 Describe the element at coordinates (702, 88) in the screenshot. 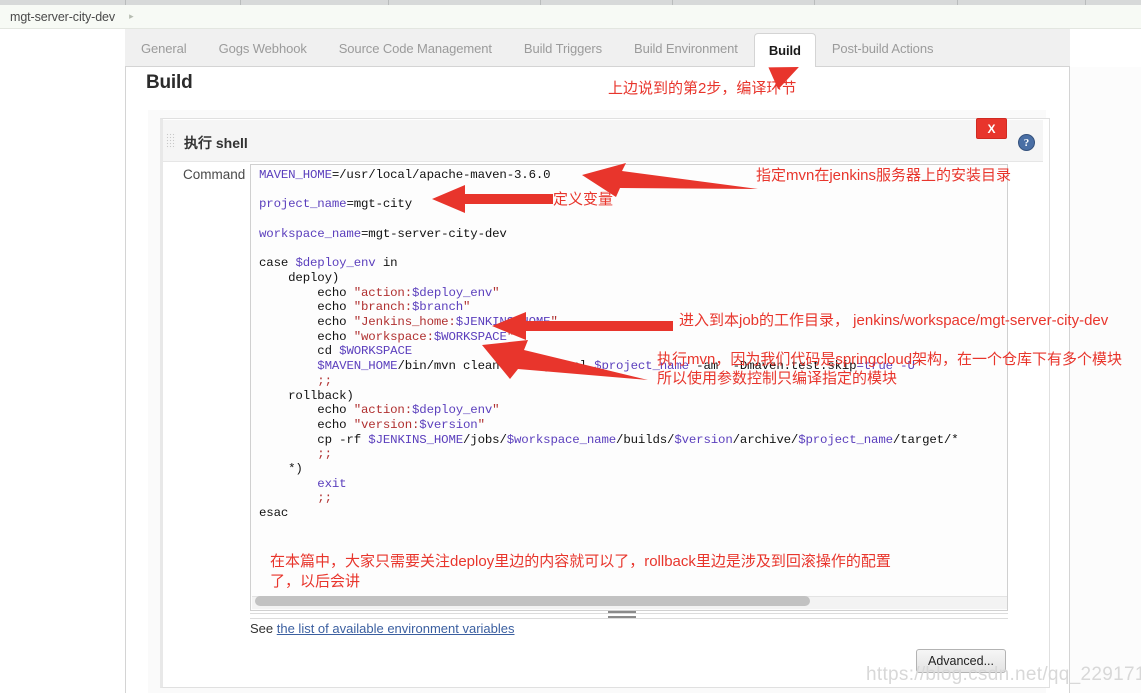

I see `annotation-build-step: 上边说到的第2步，编译环节` at that location.